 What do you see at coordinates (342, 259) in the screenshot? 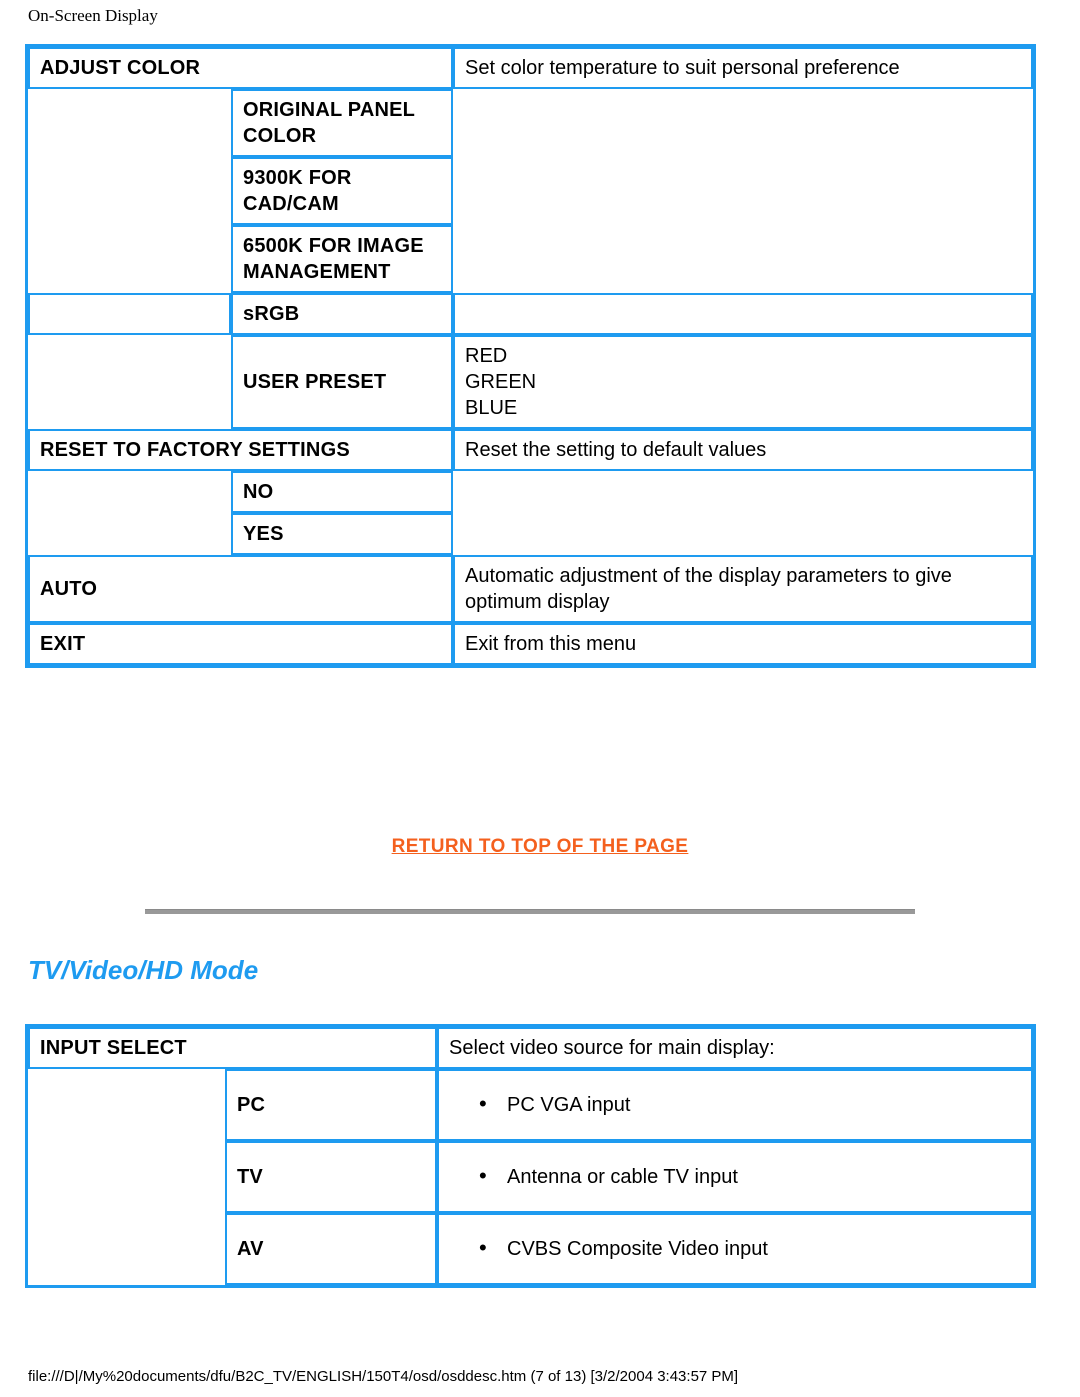
I see `cell-6500k-image-management: 6500K FOR IMAGE MANAGEMENT` at bounding box center [342, 259].